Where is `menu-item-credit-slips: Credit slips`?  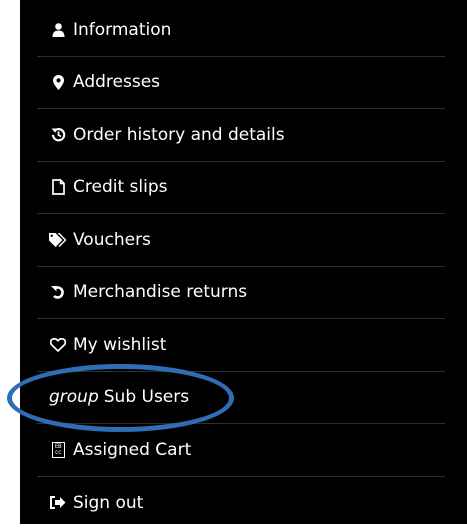
menu-item-credit-slips: Credit slips is located at coordinates (241, 188).